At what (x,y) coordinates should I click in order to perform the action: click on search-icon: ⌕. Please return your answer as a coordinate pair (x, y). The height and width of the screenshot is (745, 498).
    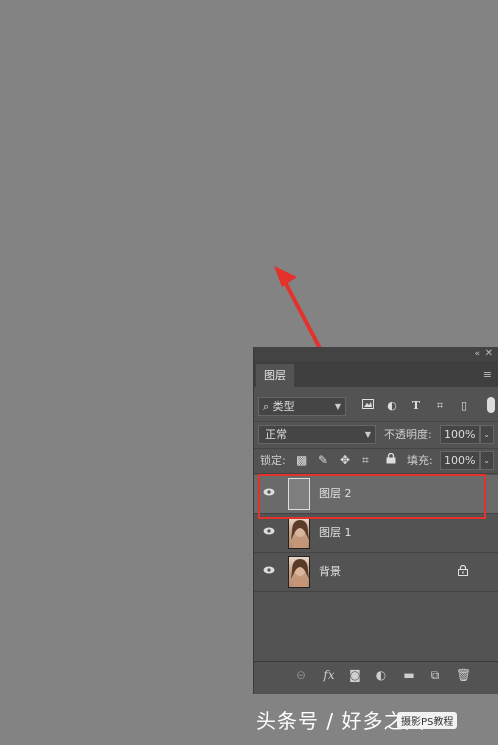
    Looking at the image, I should click on (266, 406).